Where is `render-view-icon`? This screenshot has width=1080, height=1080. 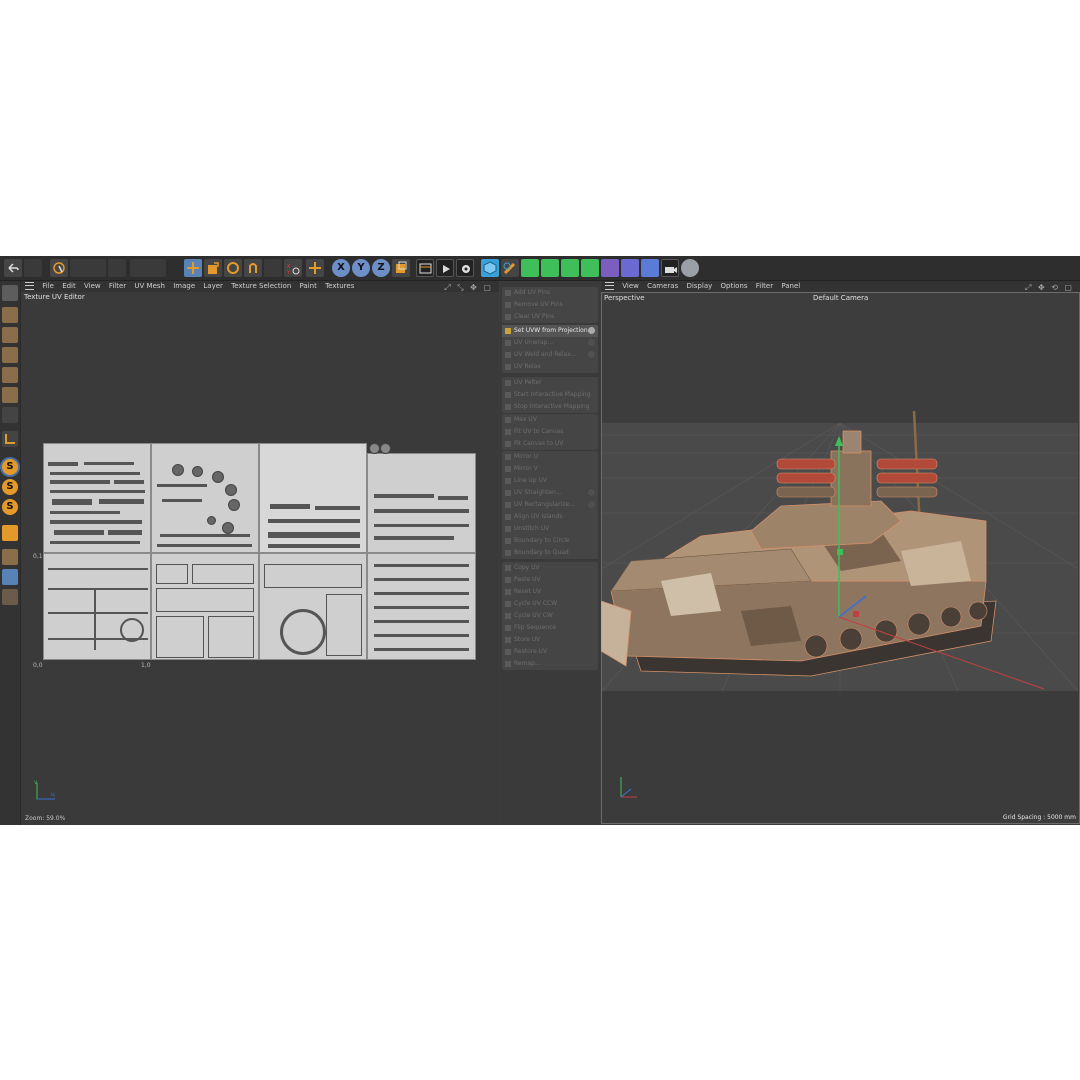
render-view-icon is located at coordinates (425, 268).